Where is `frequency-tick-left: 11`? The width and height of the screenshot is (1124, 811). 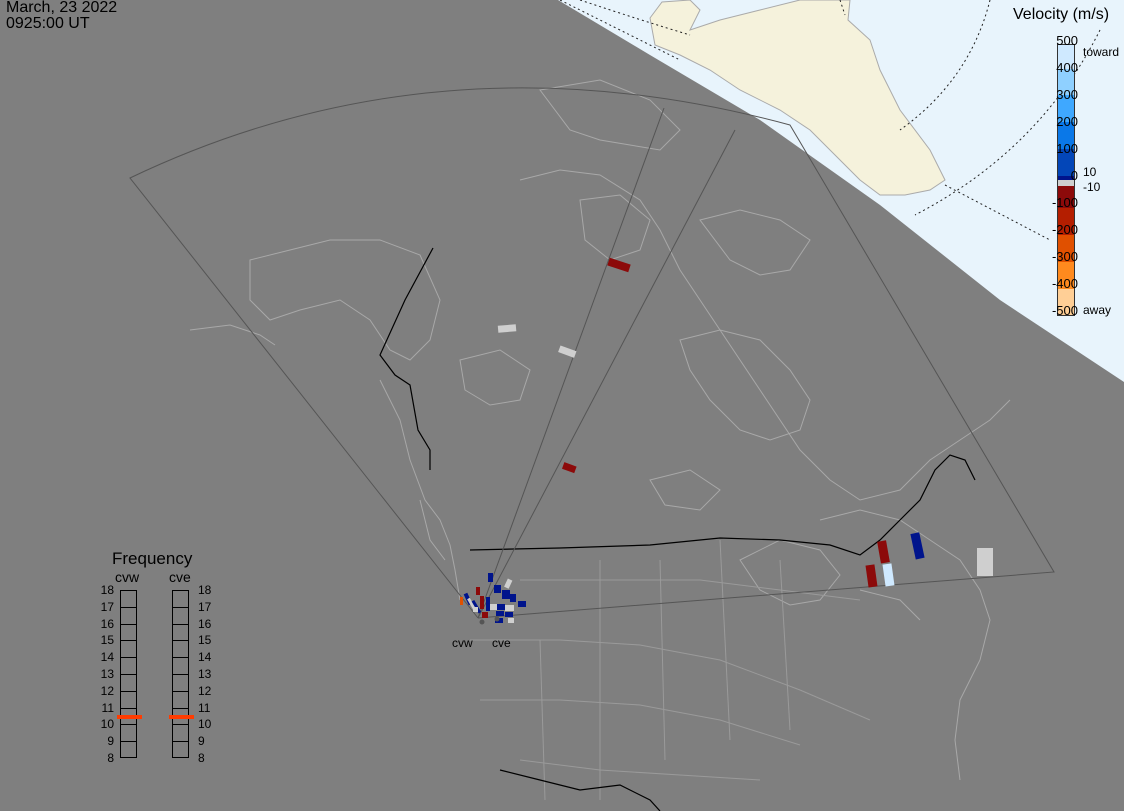 frequency-tick-left: 11 is located at coordinates (107, 707).